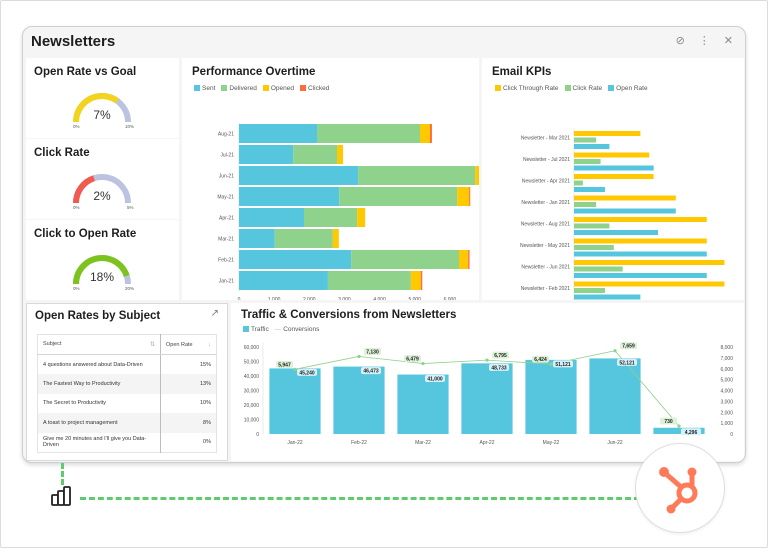 The height and width of the screenshot is (548, 768). What do you see at coordinates (668, 422) in the screenshot?
I see `conversions-data-label: 730` at bounding box center [668, 422].